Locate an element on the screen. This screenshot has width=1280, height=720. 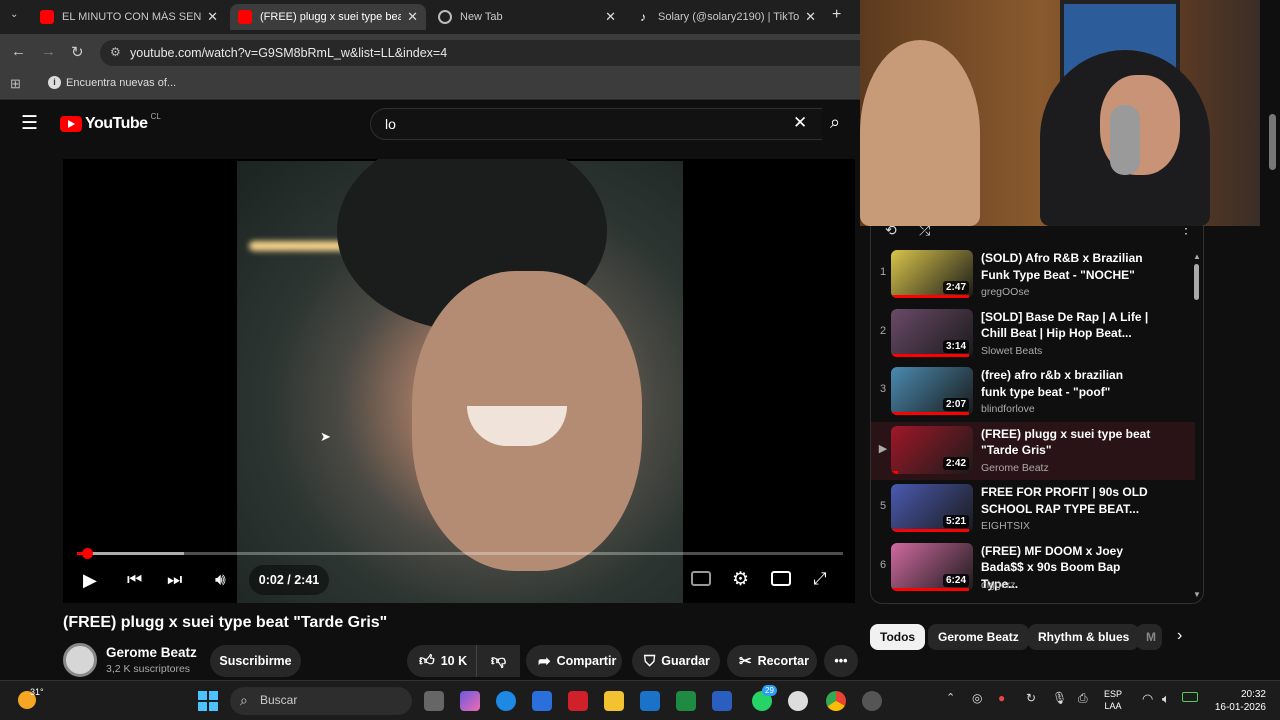
copilot-icon is located at coordinates (470, 701).